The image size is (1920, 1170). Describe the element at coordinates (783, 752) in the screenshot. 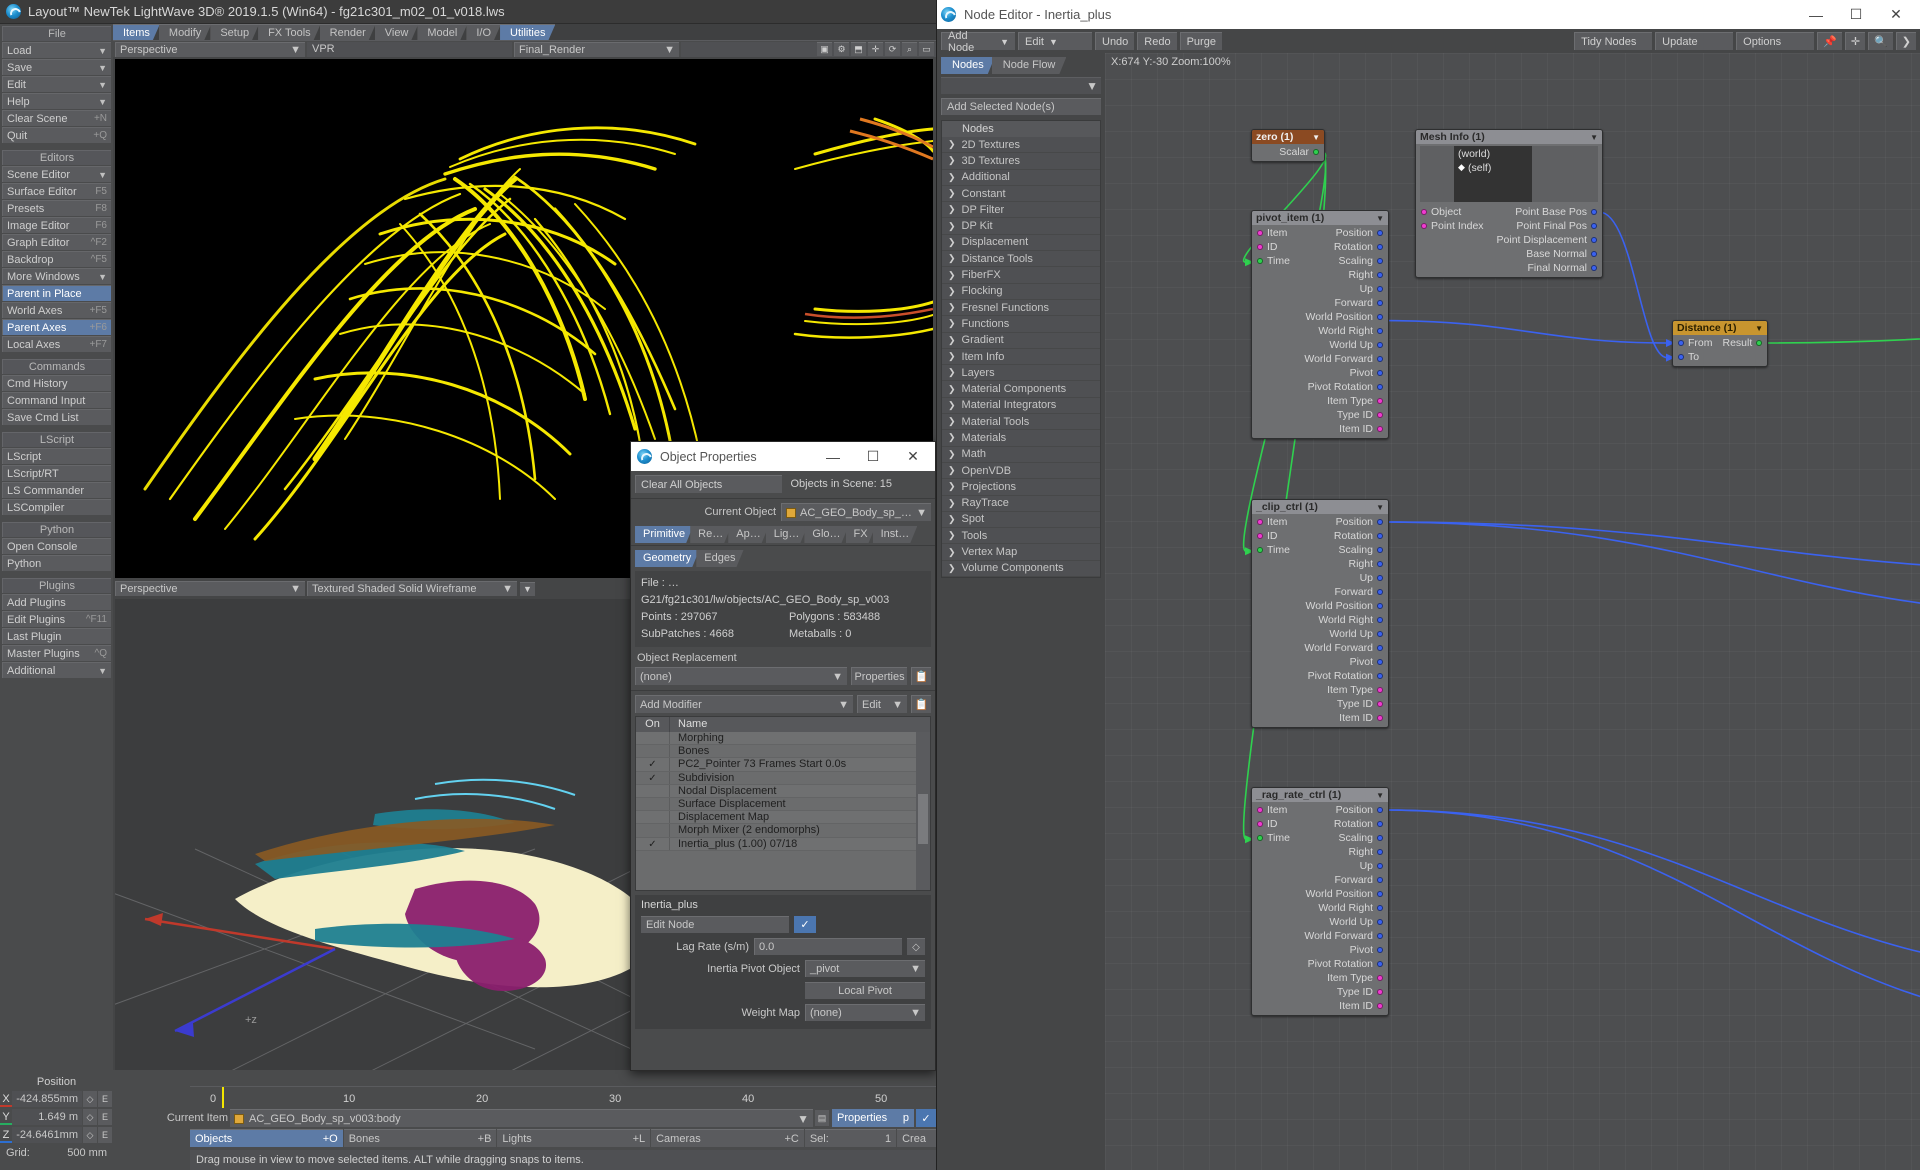

I see `modifier-row: Bones` at that location.